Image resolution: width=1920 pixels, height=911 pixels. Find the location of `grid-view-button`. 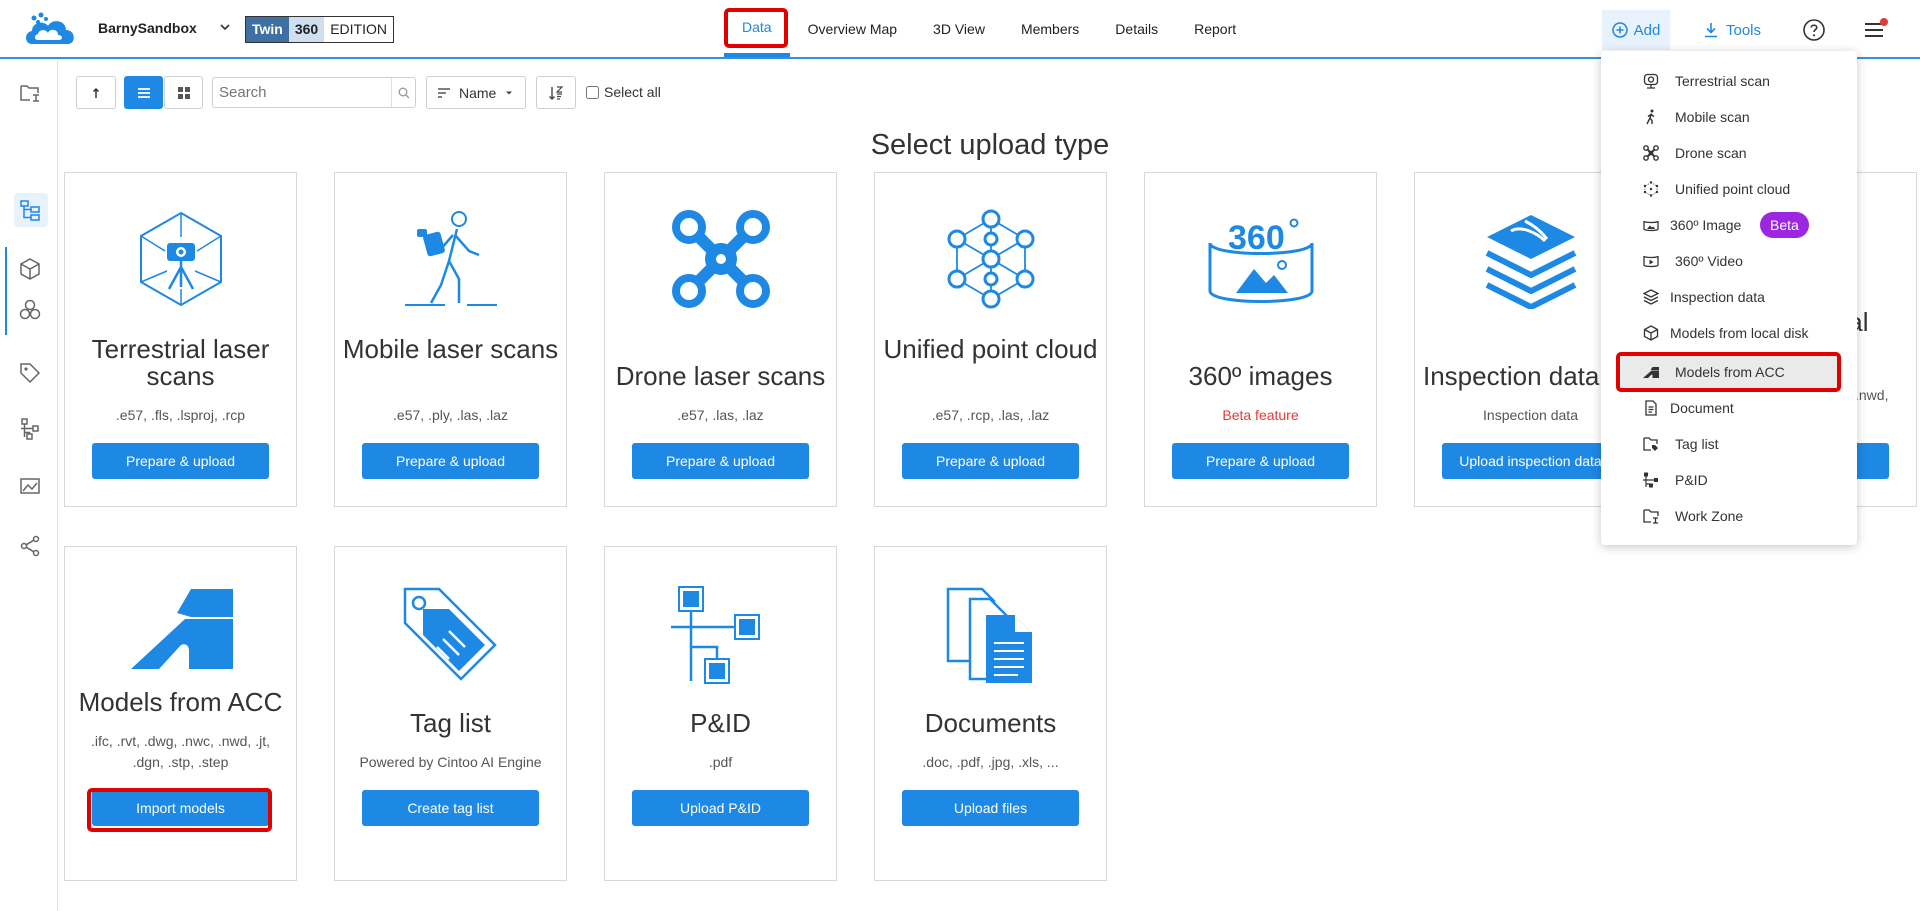

grid-view-button is located at coordinates (183, 92).